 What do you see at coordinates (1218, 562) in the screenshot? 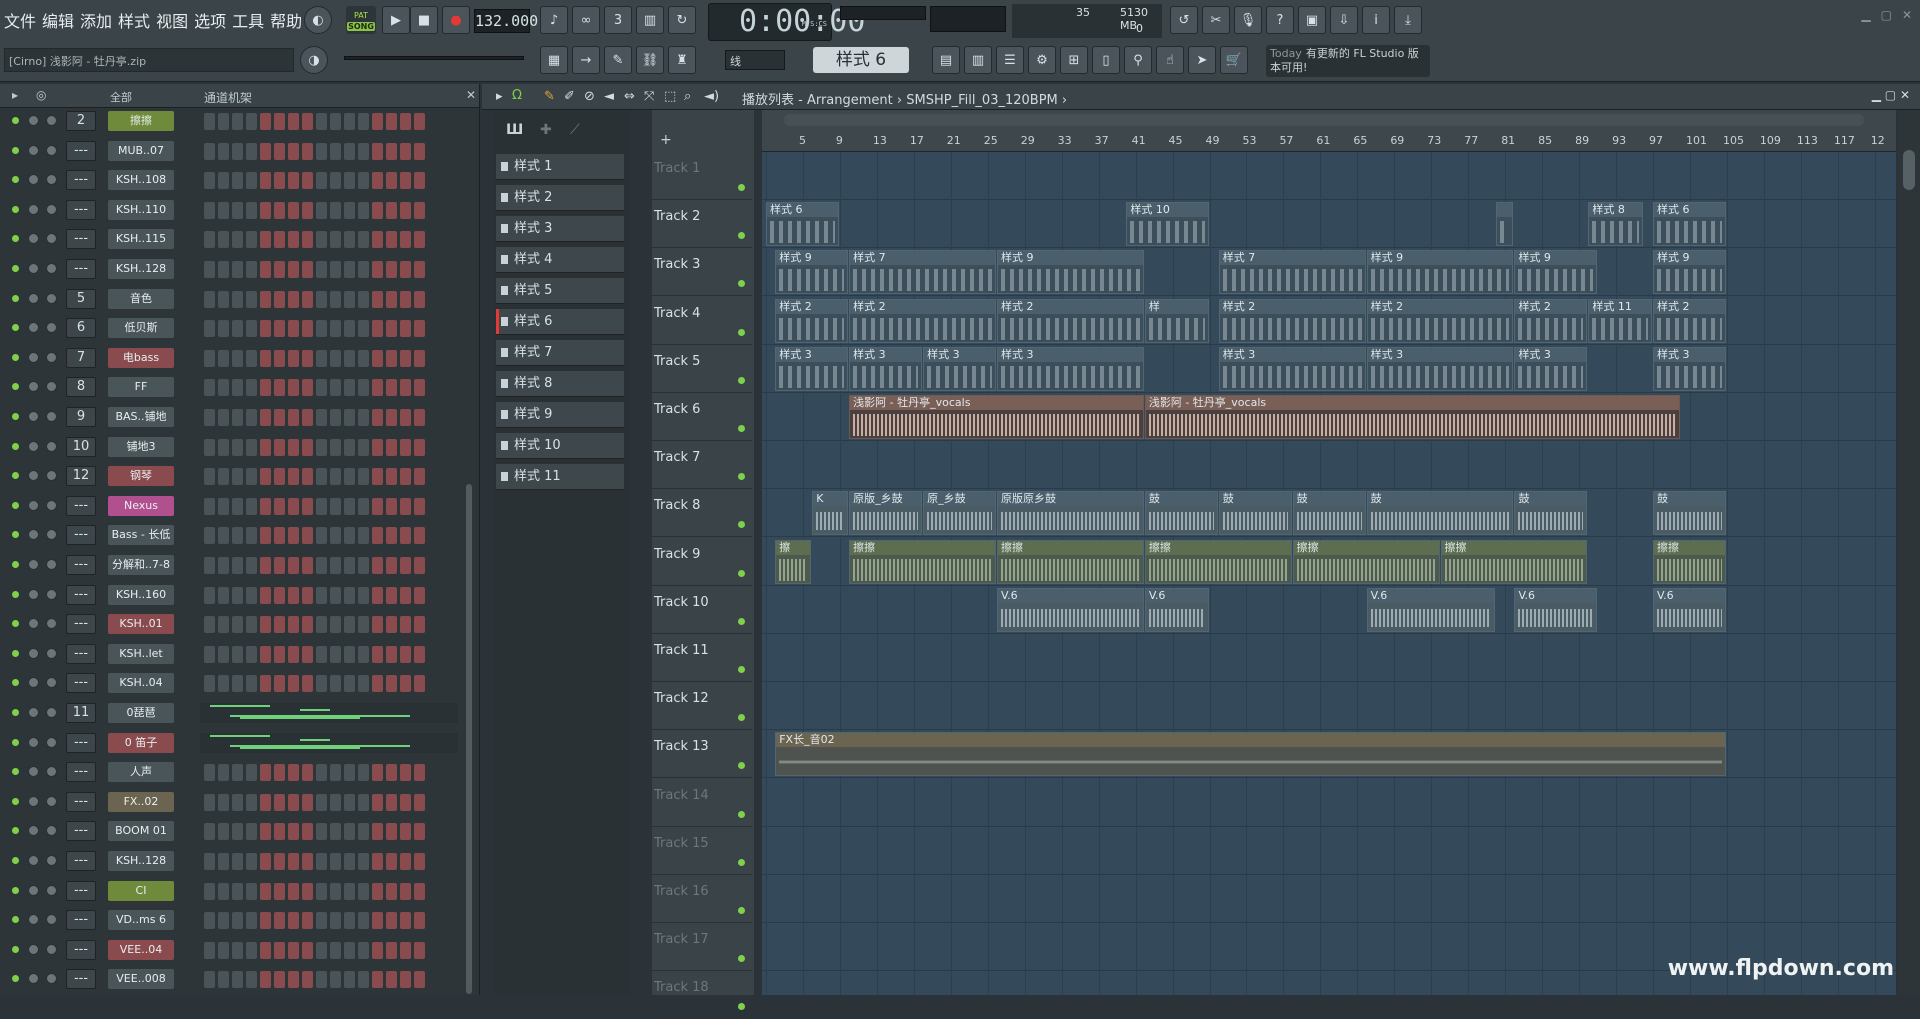
I see `clip-green: 擦擦` at bounding box center [1218, 562].